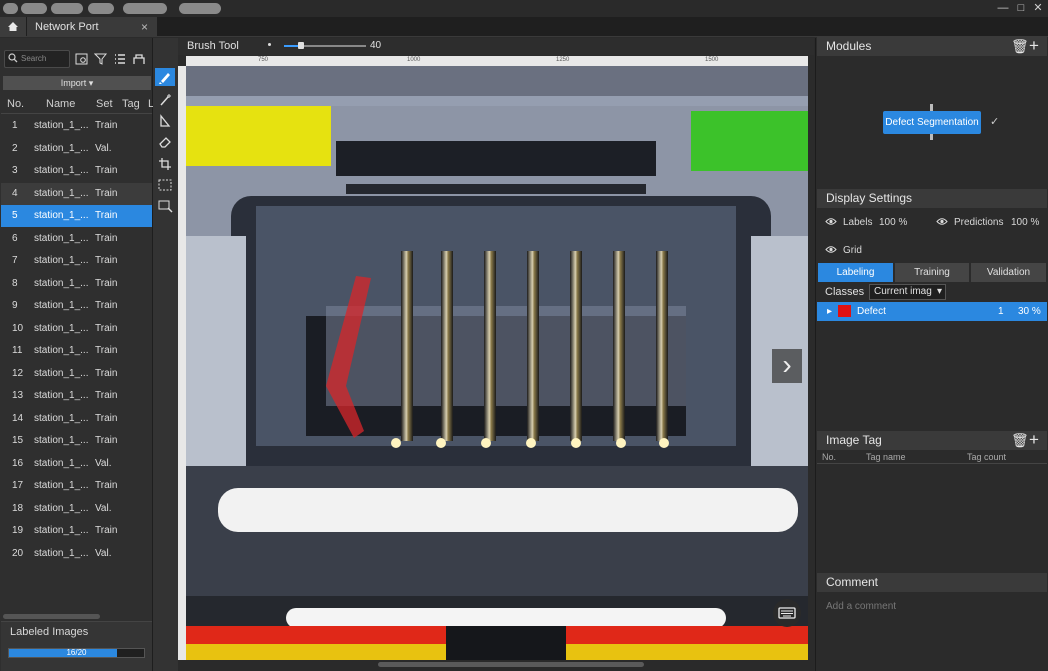 This screenshot has height=671, width=1048. Describe the element at coordinates (852, 250) in the screenshot. I see `grid-toggle-label: Grid` at that location.